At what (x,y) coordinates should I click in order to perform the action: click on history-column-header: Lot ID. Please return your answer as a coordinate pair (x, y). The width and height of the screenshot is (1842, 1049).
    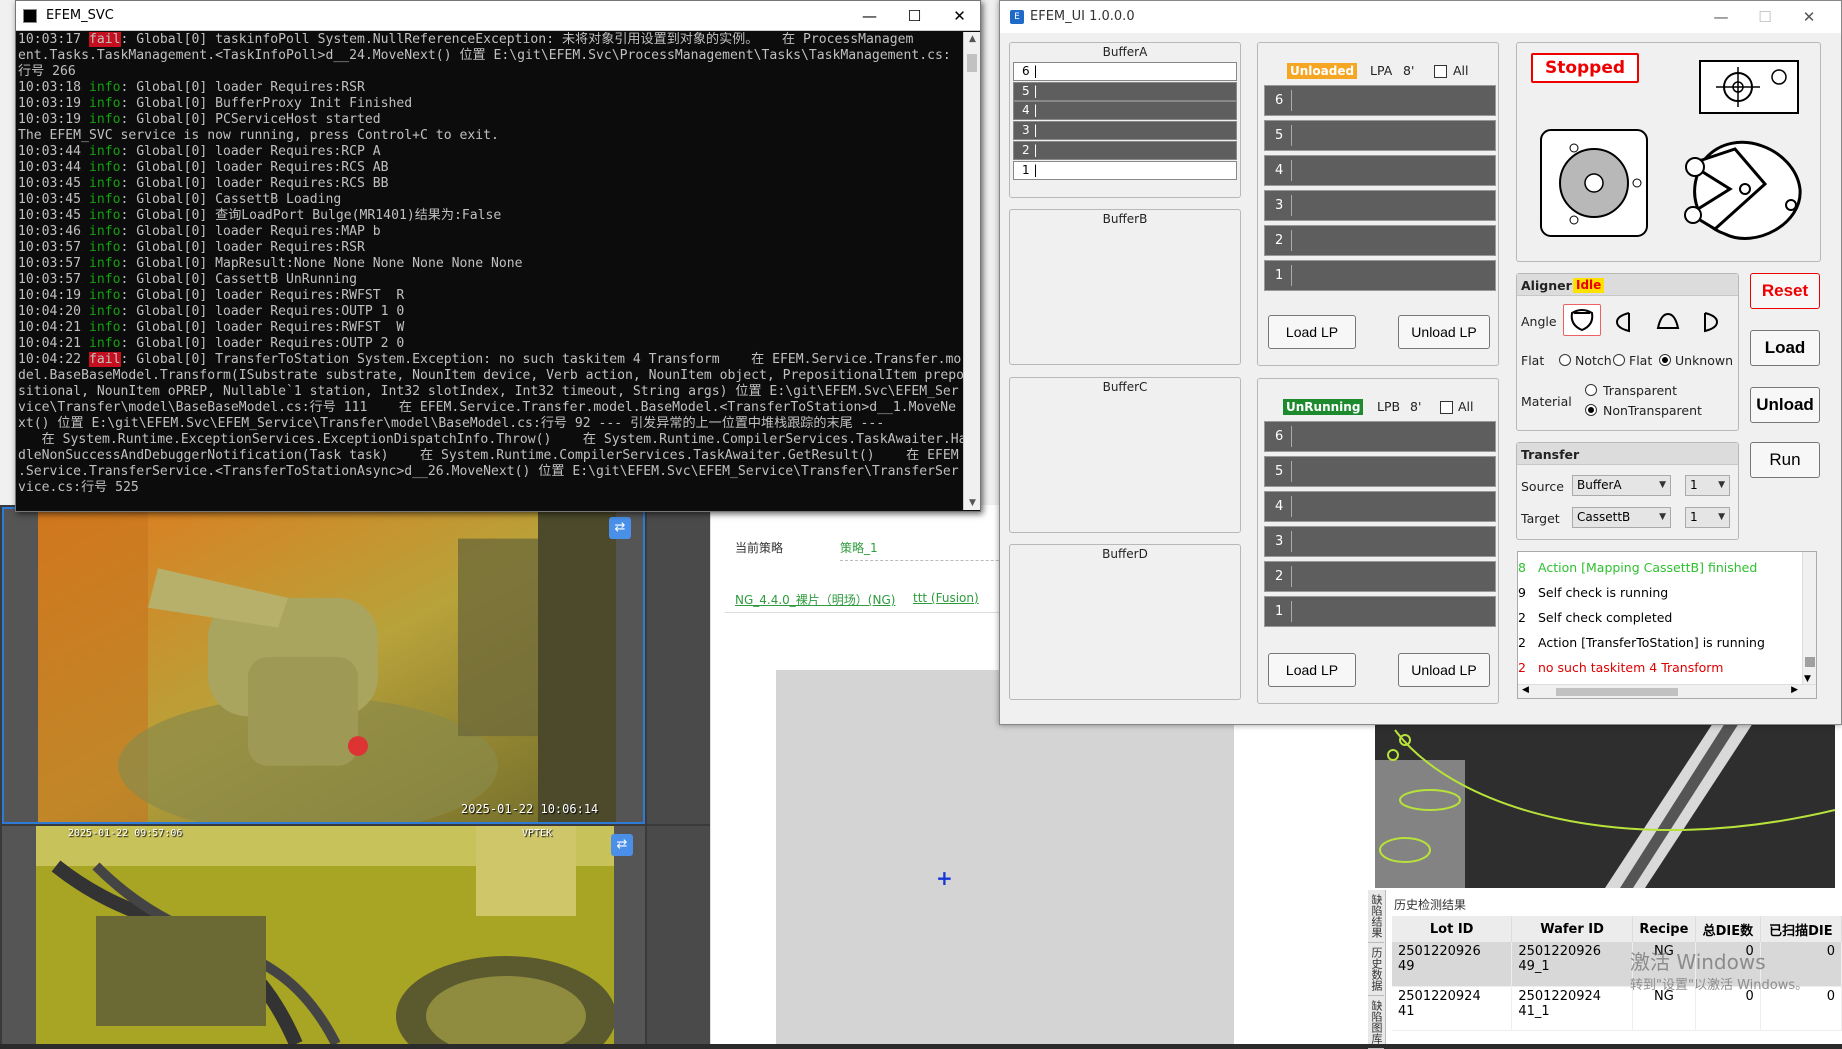
    Looking at the image, I should click on (1452, 929).